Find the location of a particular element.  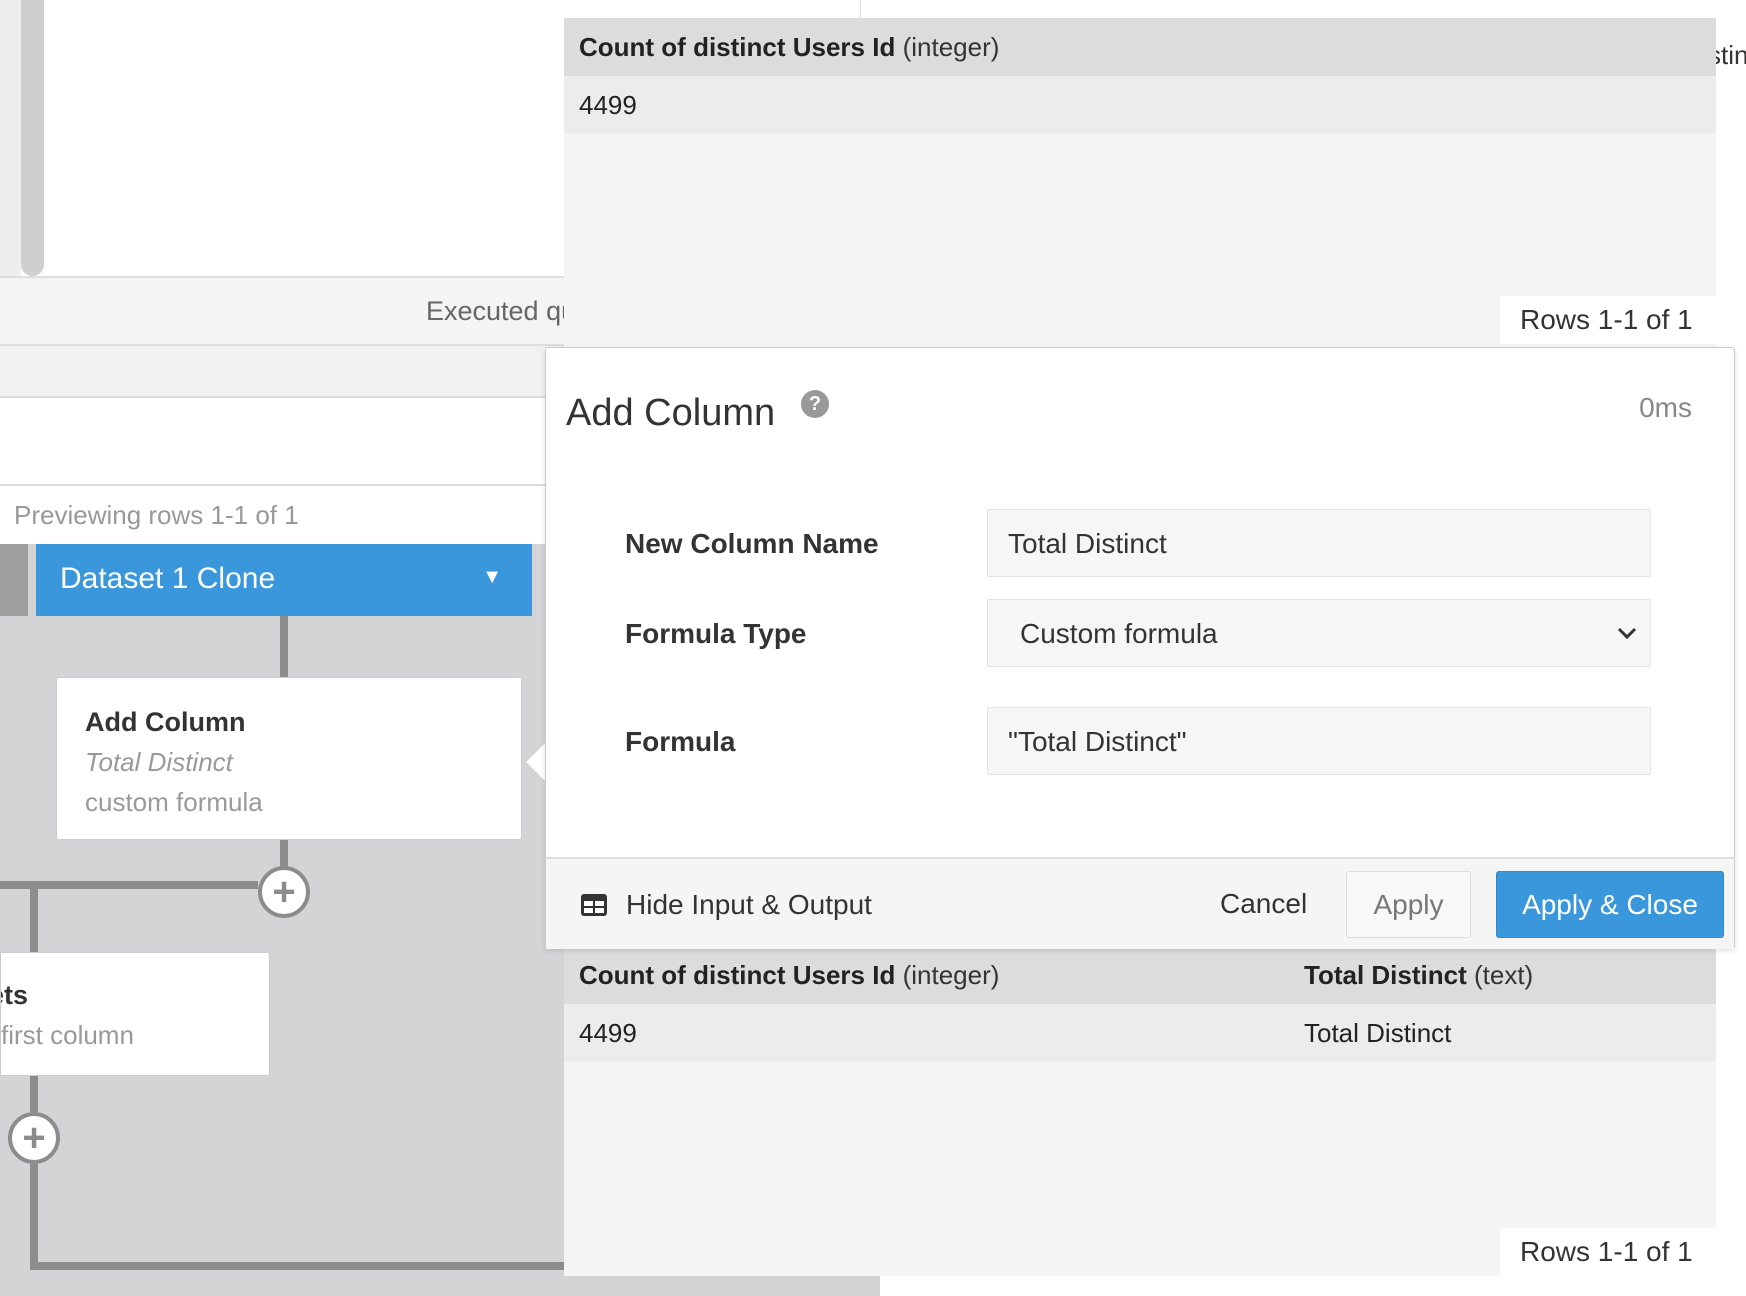

table-icon is located at coordinates (594, 905).